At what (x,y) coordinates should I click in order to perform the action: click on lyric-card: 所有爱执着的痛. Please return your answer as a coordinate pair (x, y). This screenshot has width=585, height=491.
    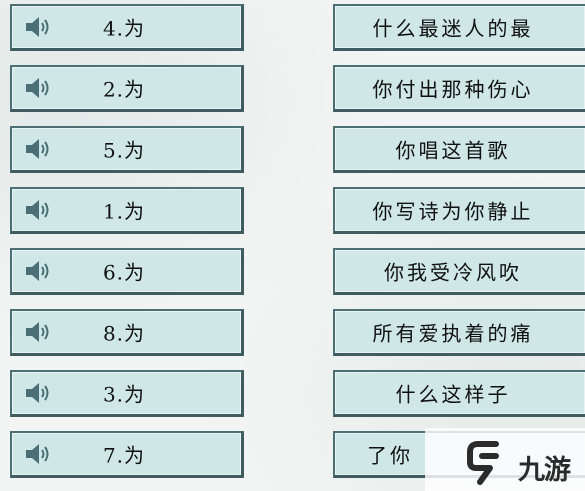
    Looking at the image, I should click on (459, 332).